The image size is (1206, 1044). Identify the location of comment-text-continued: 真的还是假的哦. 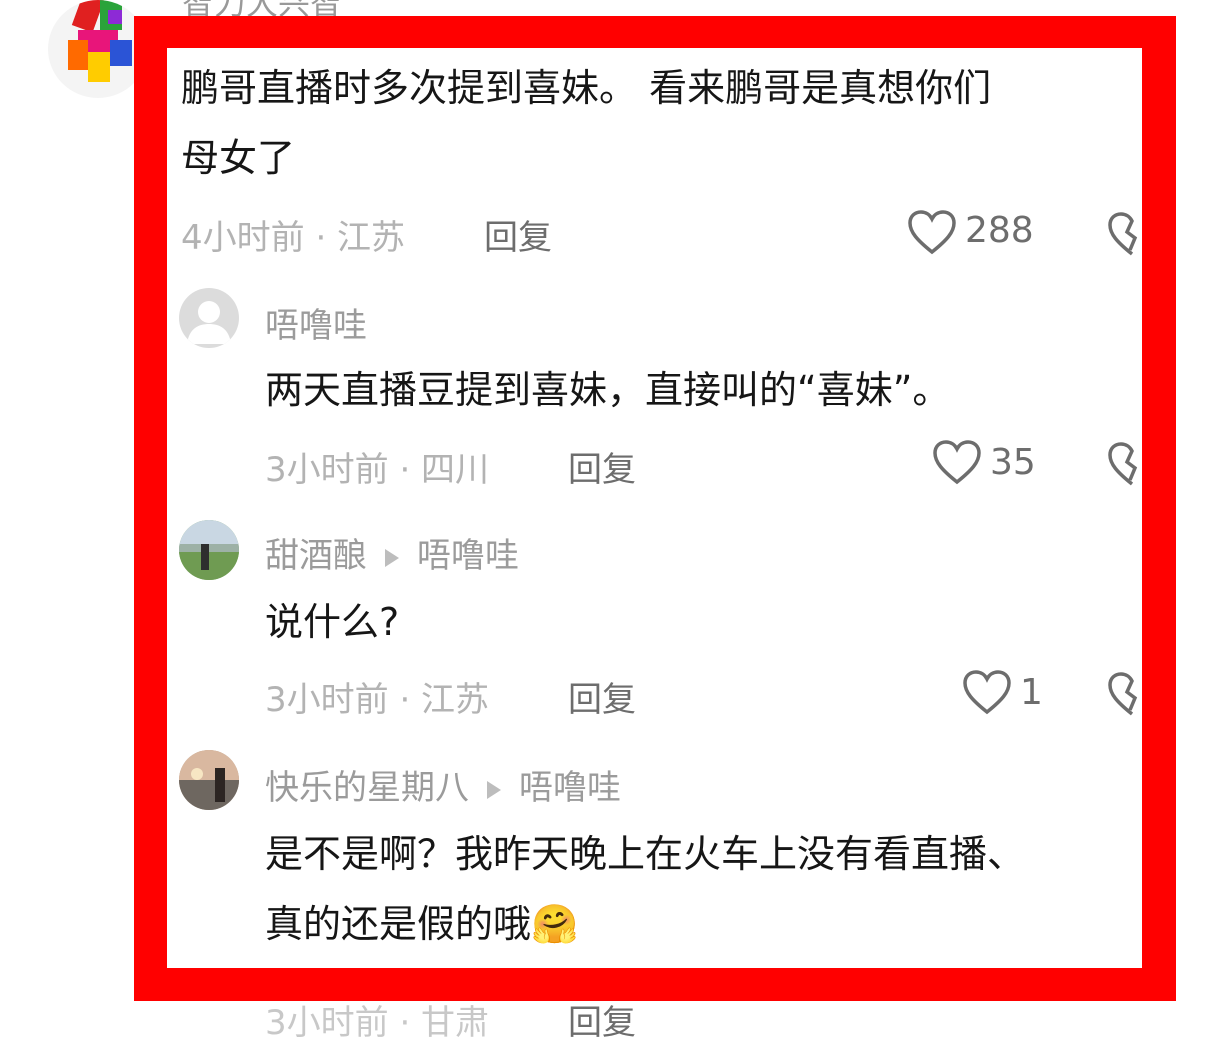
(398, 924).